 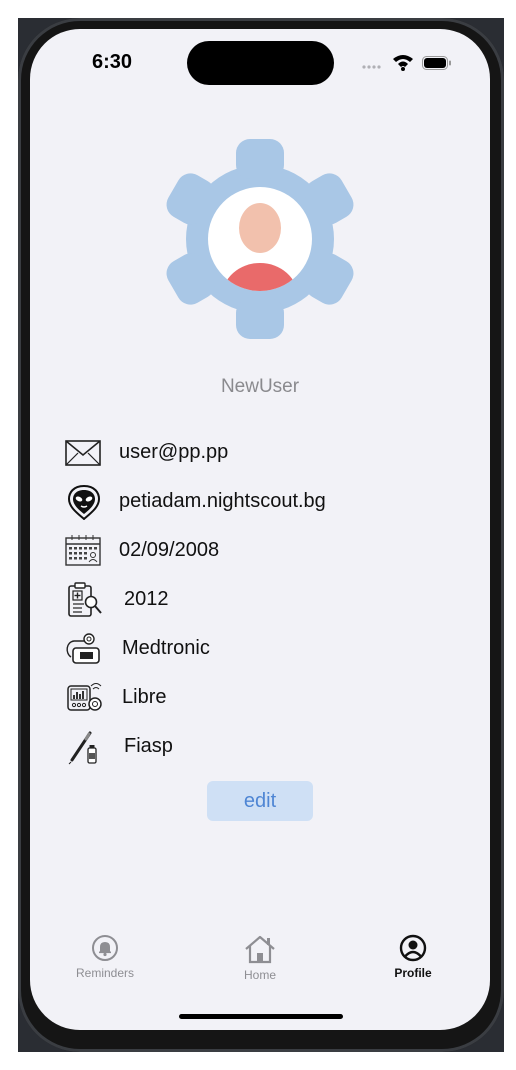 I want to click on tab-home: Home, so click(x=260, y=964).